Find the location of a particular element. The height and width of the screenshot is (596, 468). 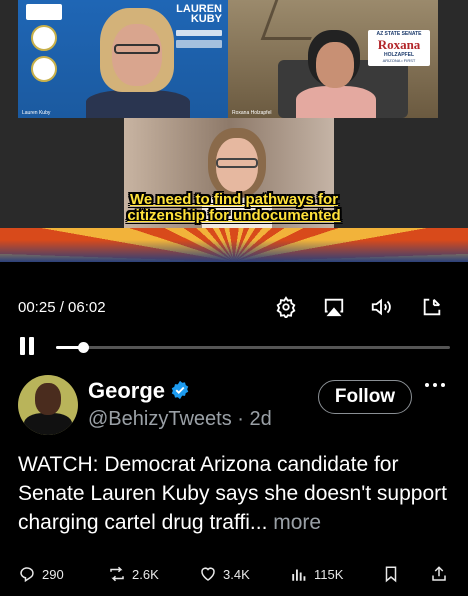

repost-count: 2.6K is located at coordinates (145, 574).